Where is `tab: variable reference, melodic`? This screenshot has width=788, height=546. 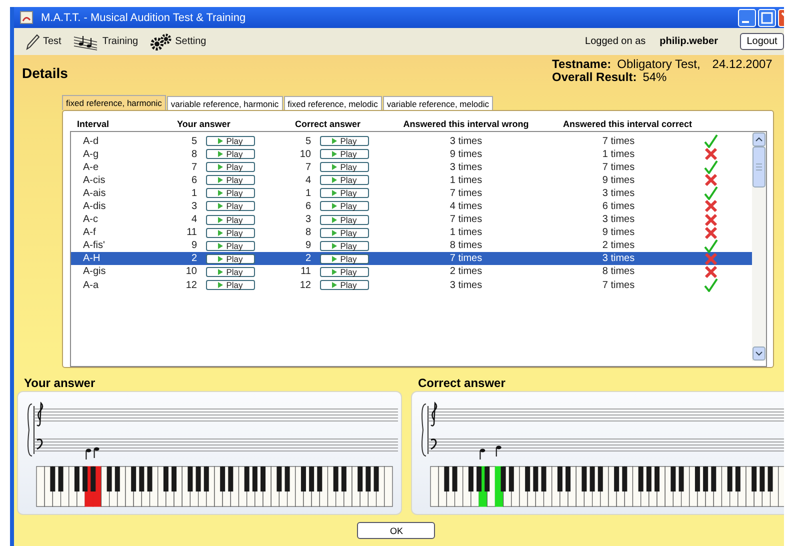
tab: variable reference, melodic is located at coordinates (437, 103).